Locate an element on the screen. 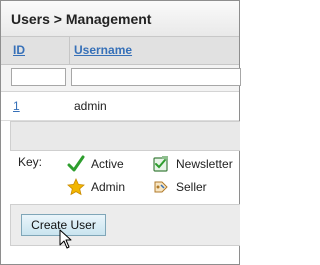 Image resolution: width=320 pixels, height=265 pixels. star-icon is located at coordinates (76, 187).